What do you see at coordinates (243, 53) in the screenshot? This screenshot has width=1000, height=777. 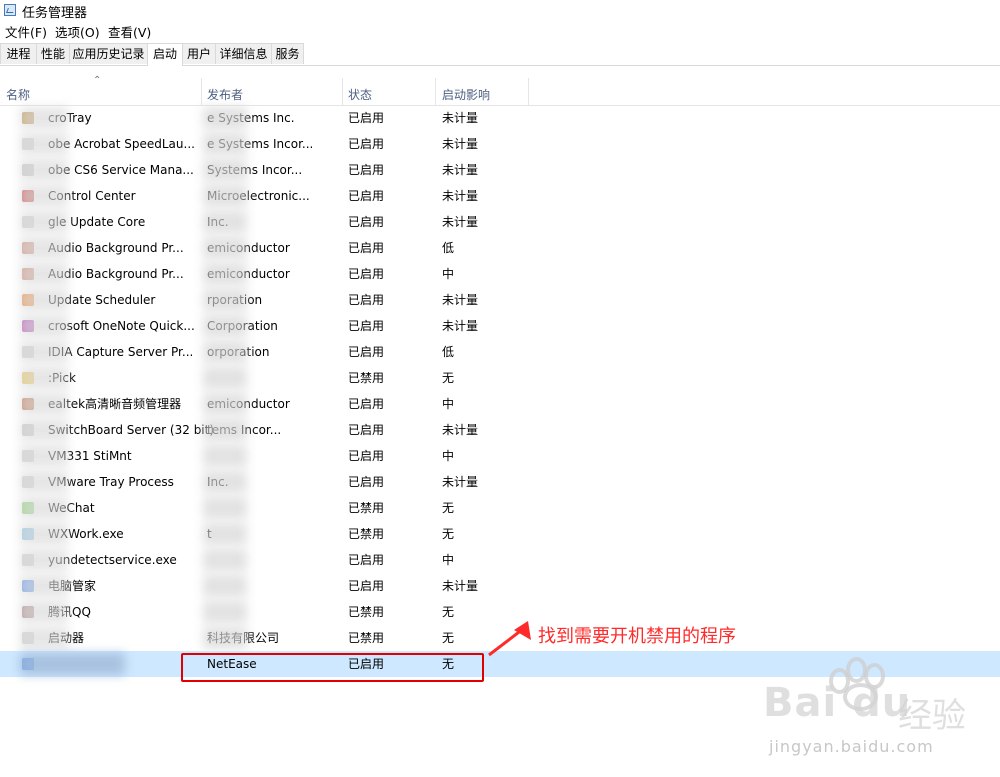 I see `tab-details: 详细信息` at bounding box center [243, 53].